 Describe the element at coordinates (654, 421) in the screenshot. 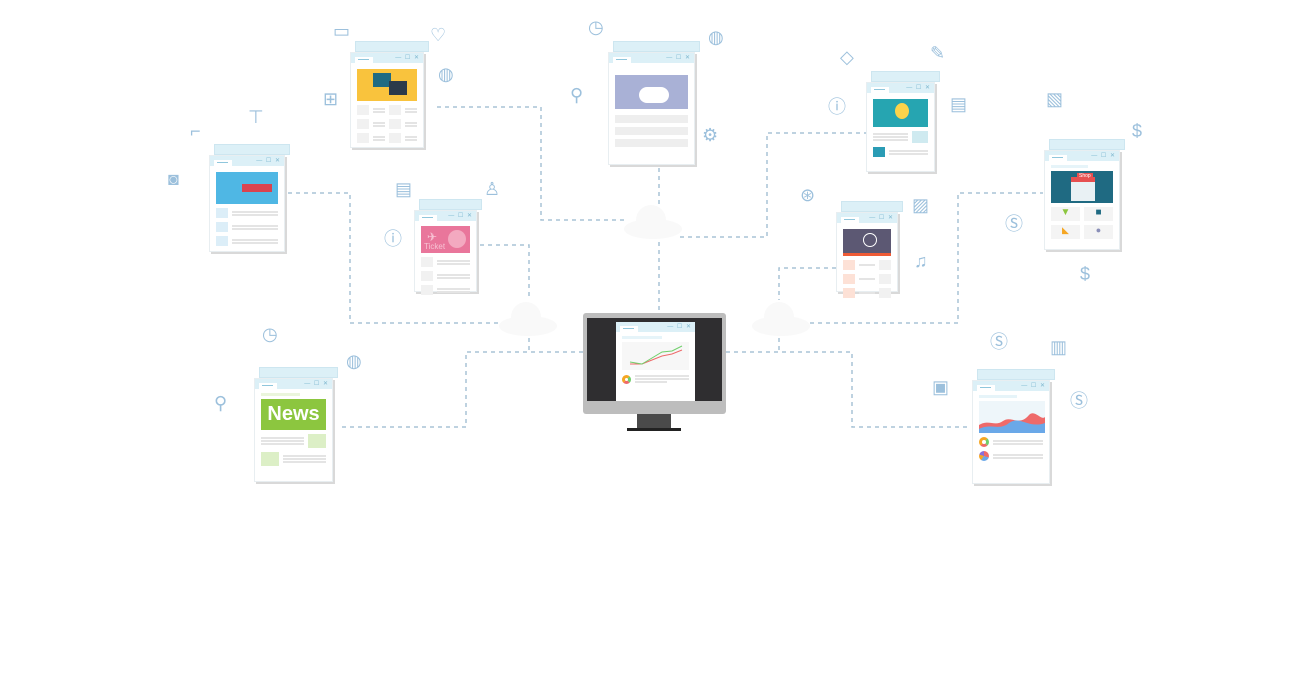

I see `monitor-stand` at that location.